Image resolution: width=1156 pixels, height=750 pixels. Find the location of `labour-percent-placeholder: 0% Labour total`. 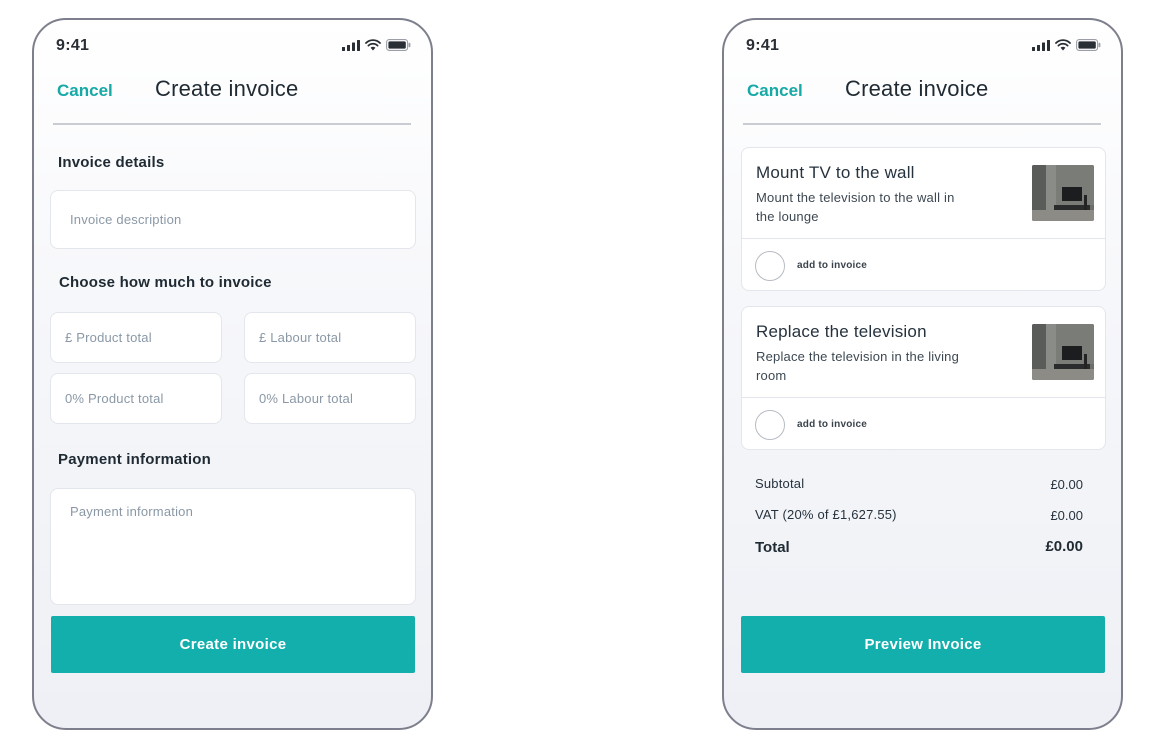

labour-percent-placeholder: 0% Labour total is located at coordinates (306, 398).